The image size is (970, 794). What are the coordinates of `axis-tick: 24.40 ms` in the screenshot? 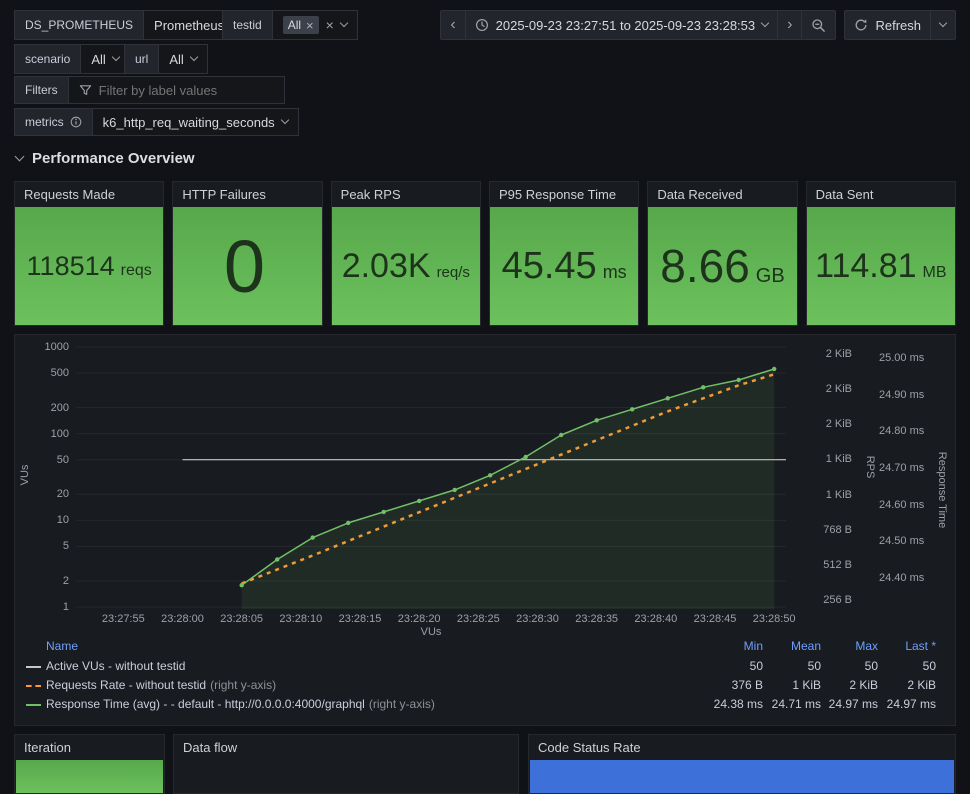 It's located at (902, 577).